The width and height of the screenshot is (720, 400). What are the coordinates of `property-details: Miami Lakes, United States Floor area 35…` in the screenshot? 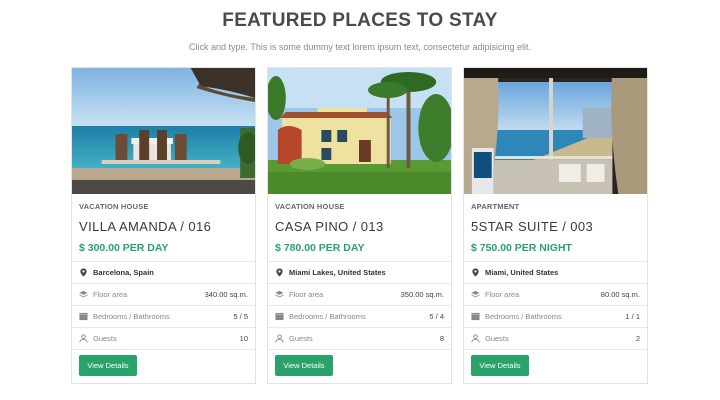 It's located at (359, 305).